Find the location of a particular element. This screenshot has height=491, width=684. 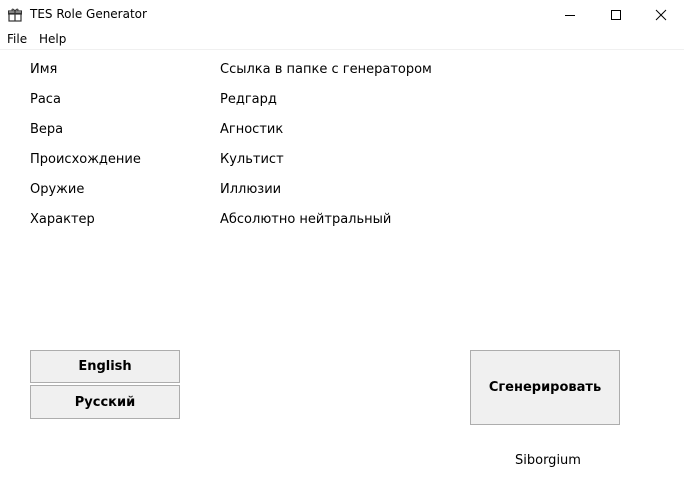

maximize-button is located at coordinates (616, 15).